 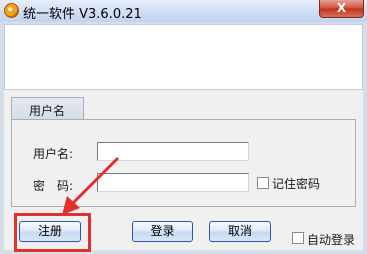 I want to click on tab-username: 用户名, so click(x=47, y=108).